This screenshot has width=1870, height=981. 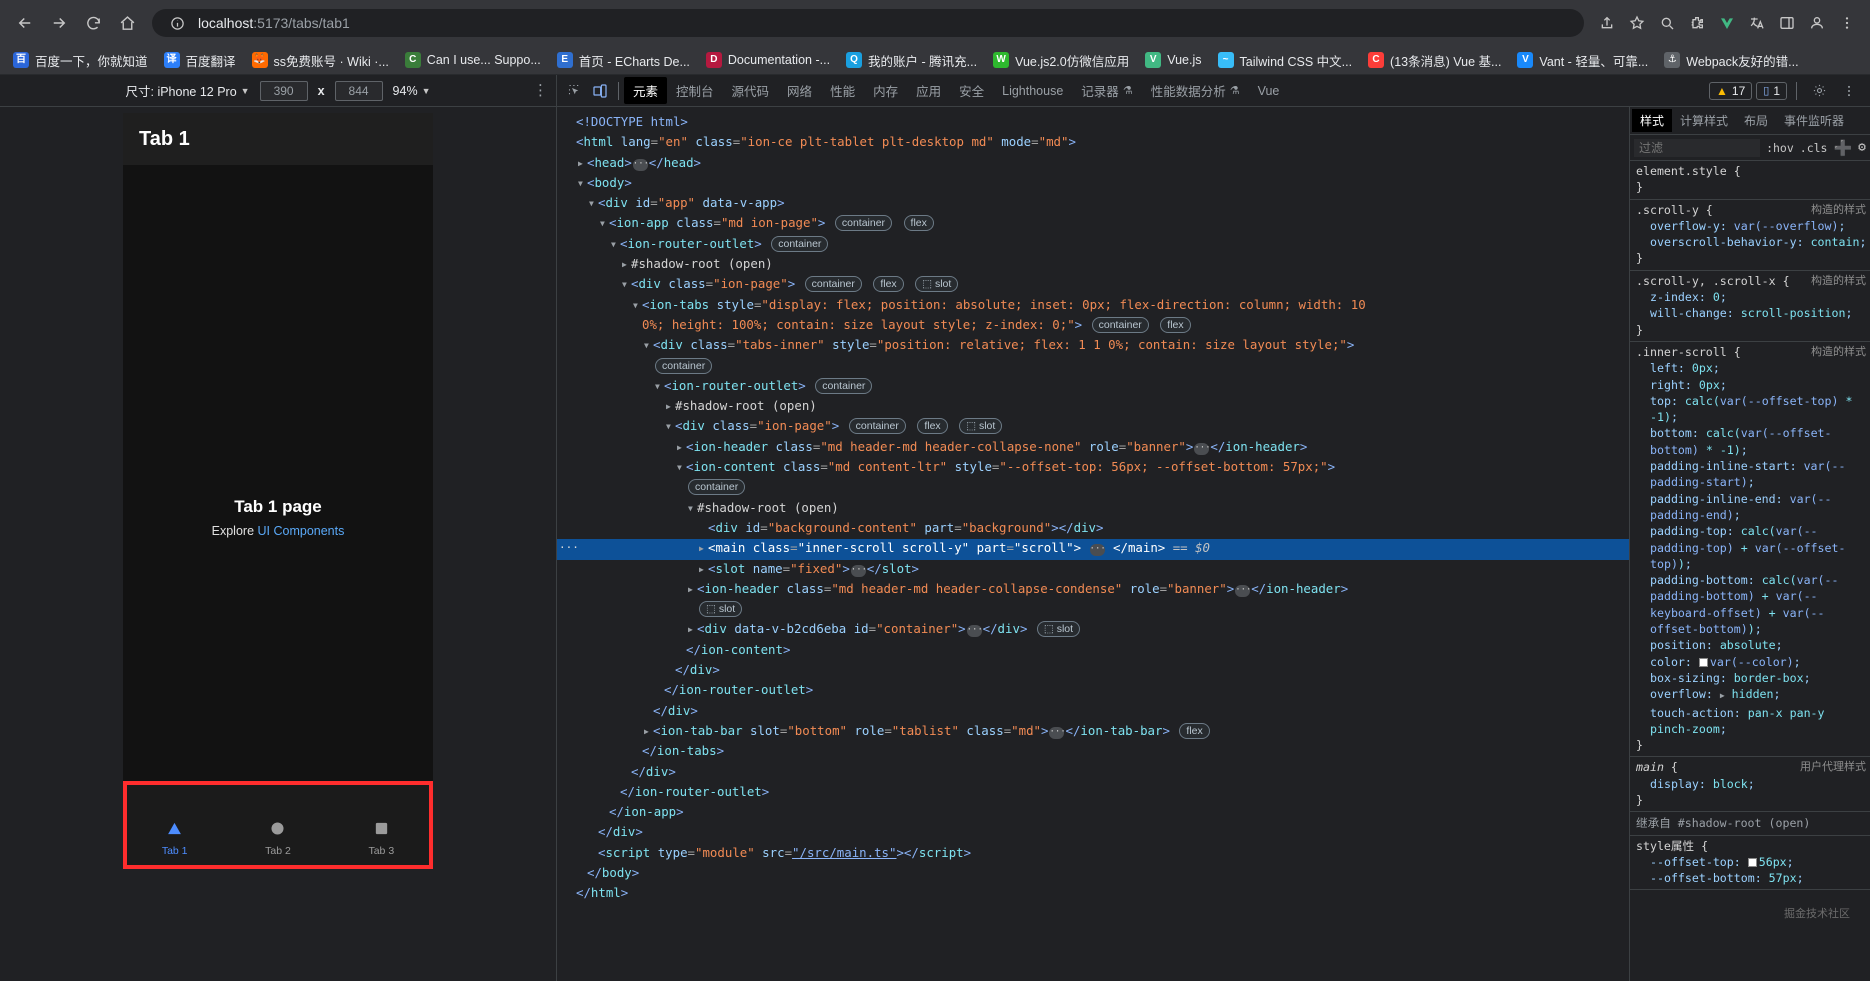 I want to click on devtools-tab-记录器: 记录器 ⚗, so click(x=1106, y=90).